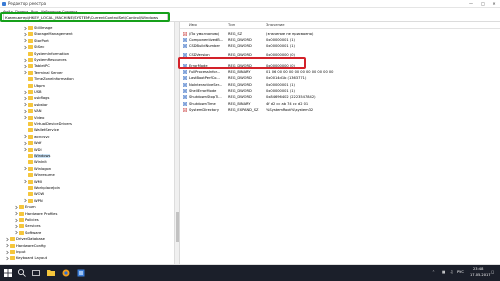 This screenshot has width=500, height=281. I want to click on tree-item: Policies, so click(26, 220).